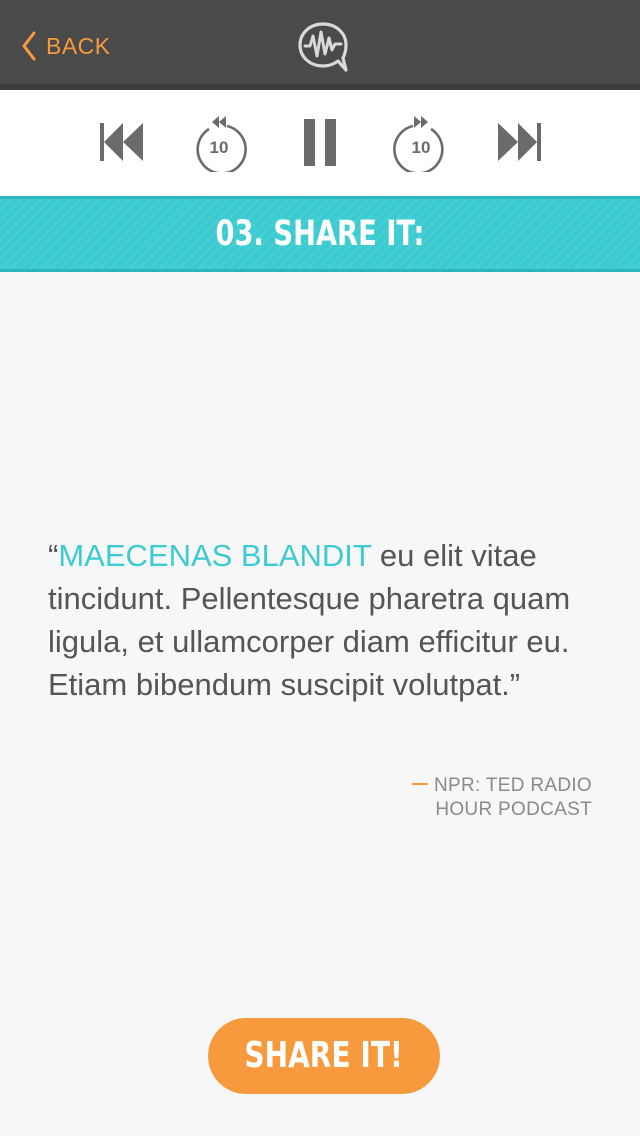 Image resolution: width=640 pixels, height=1136 pixels. Describe the element at coordinates (513, 809) in the screenshot. I see `attribution-line-2: HOUR PODCAST` at that location.